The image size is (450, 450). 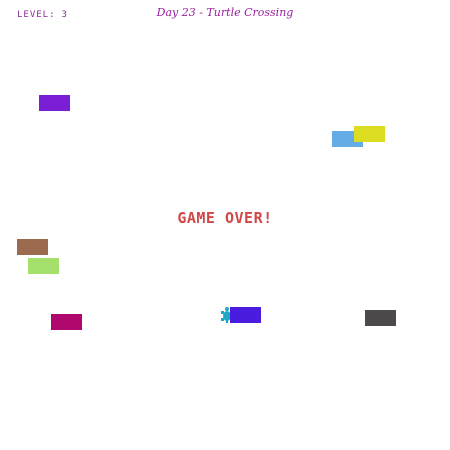 What do you see at coordinates (369, 134) in the screenshot?
I see `car-yellow` at bounding box center [369, 134].